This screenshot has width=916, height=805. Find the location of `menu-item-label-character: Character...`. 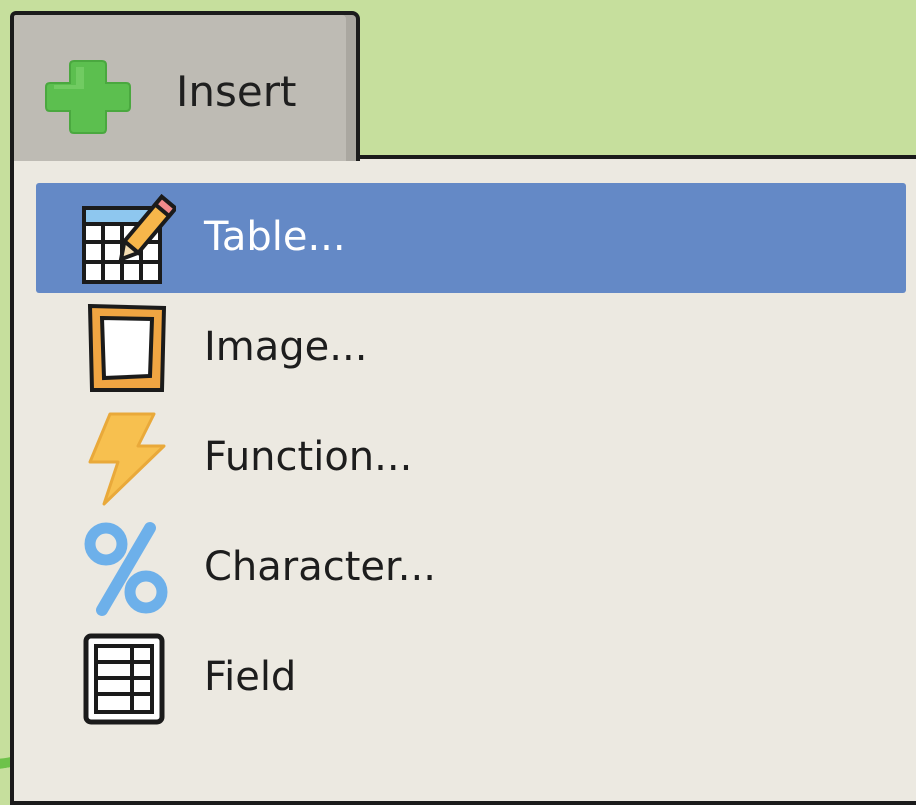

menu-item-label-character: Character... is located at coordinates (320, 567).